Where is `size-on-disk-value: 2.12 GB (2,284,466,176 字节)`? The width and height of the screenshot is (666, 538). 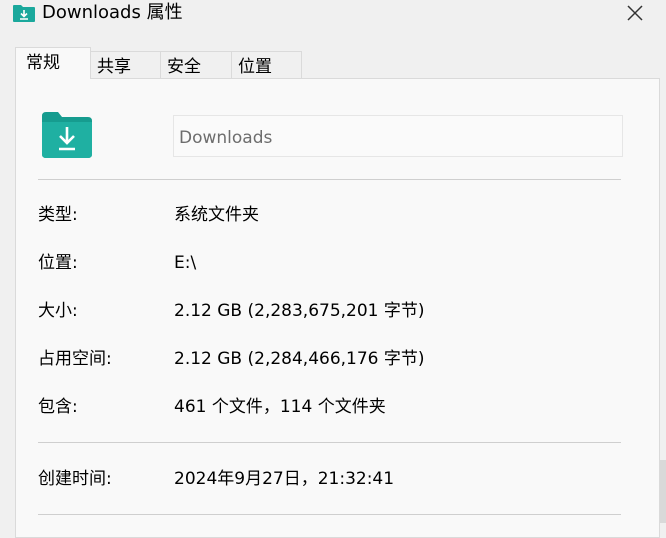 size-on-disk-value: 2.12 GB (2,284,466,176 字节) is located at coordinates (299, 359).